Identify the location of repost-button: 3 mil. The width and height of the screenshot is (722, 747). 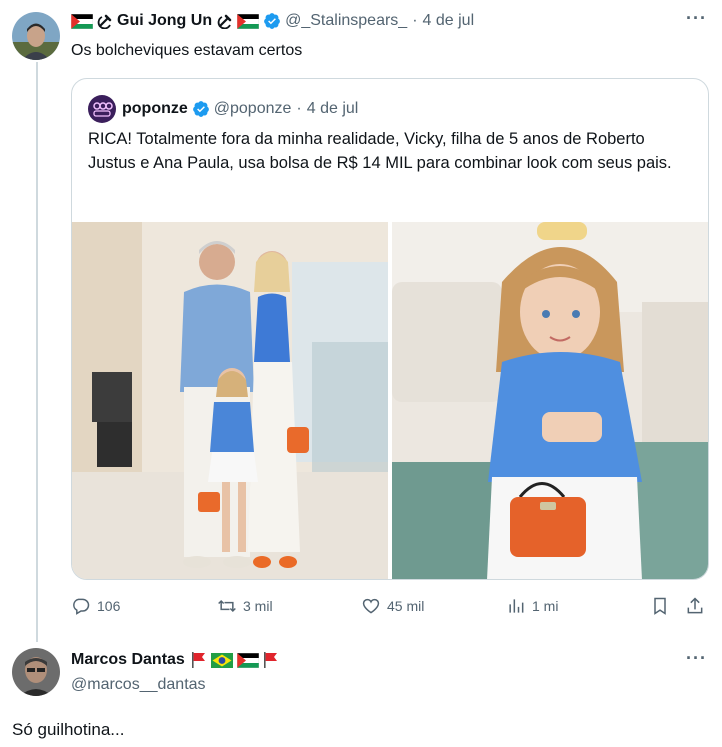
(245, 606).